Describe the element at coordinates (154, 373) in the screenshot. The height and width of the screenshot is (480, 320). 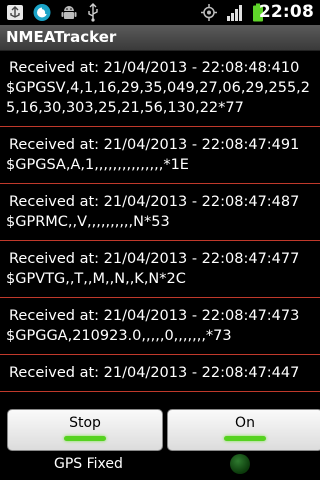
I see `received-time: Received at: 21/04/2013 - 22:08:47:447` at that location.